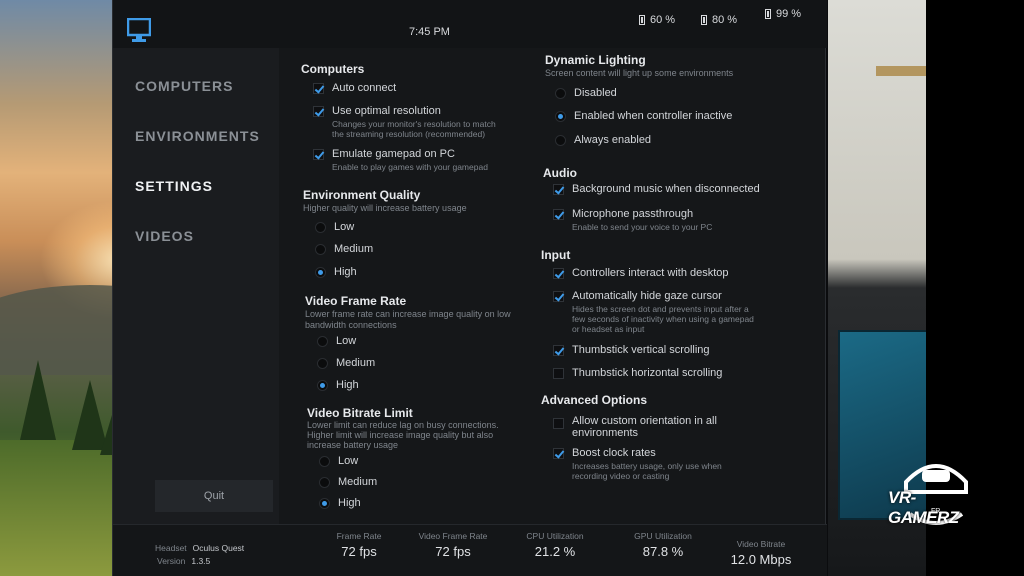  Describe the element at coordinates (556, 255) in the screenshot. I see `section-title-input: Input` at that location.